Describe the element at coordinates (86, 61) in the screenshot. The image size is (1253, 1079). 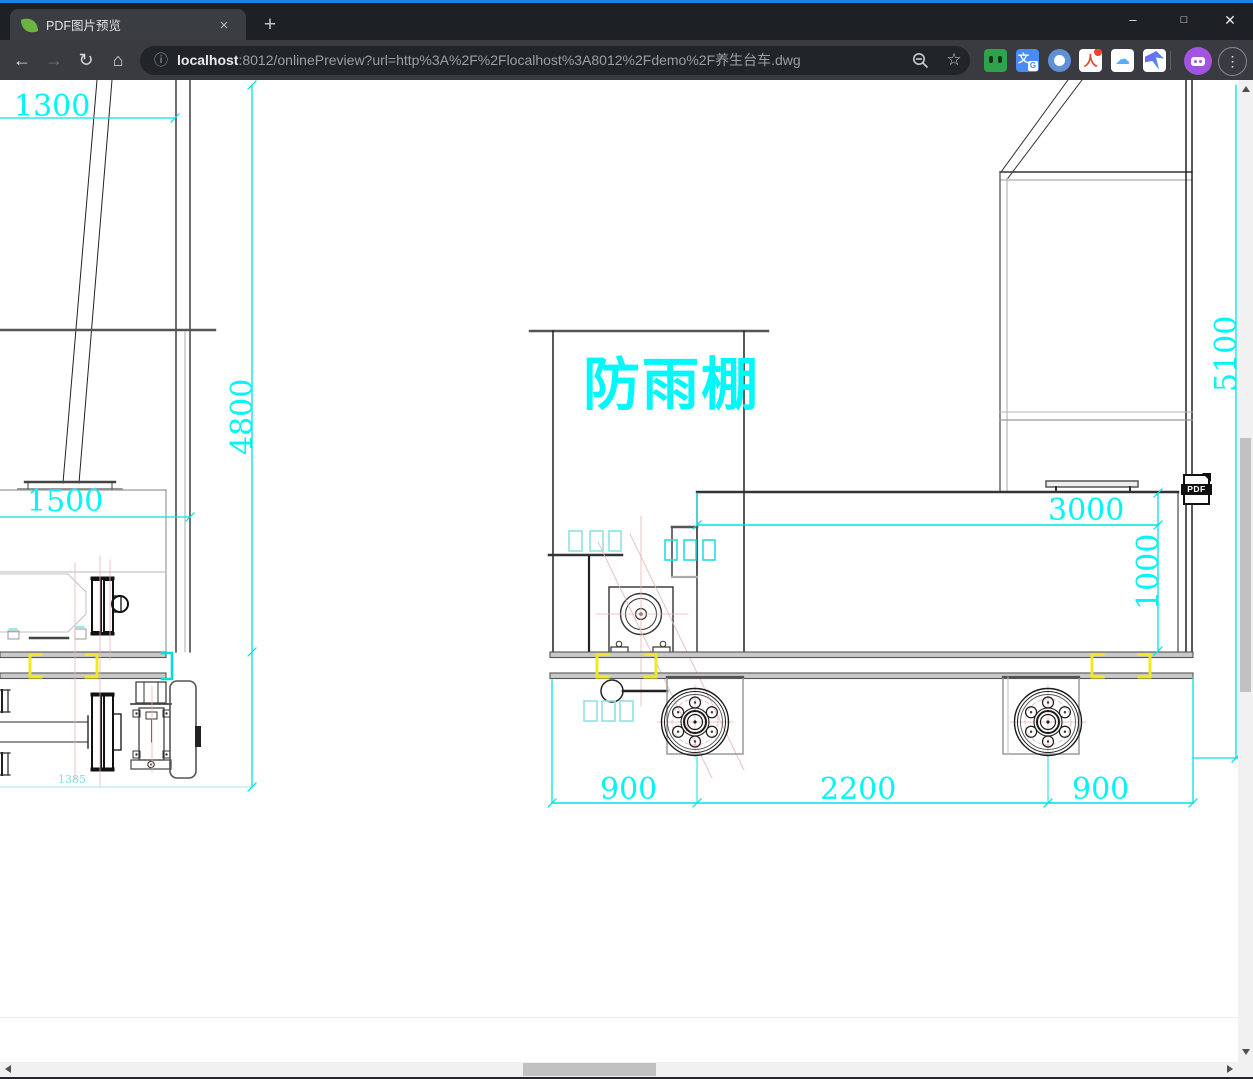
I see `reload-button: ↻` at that location.